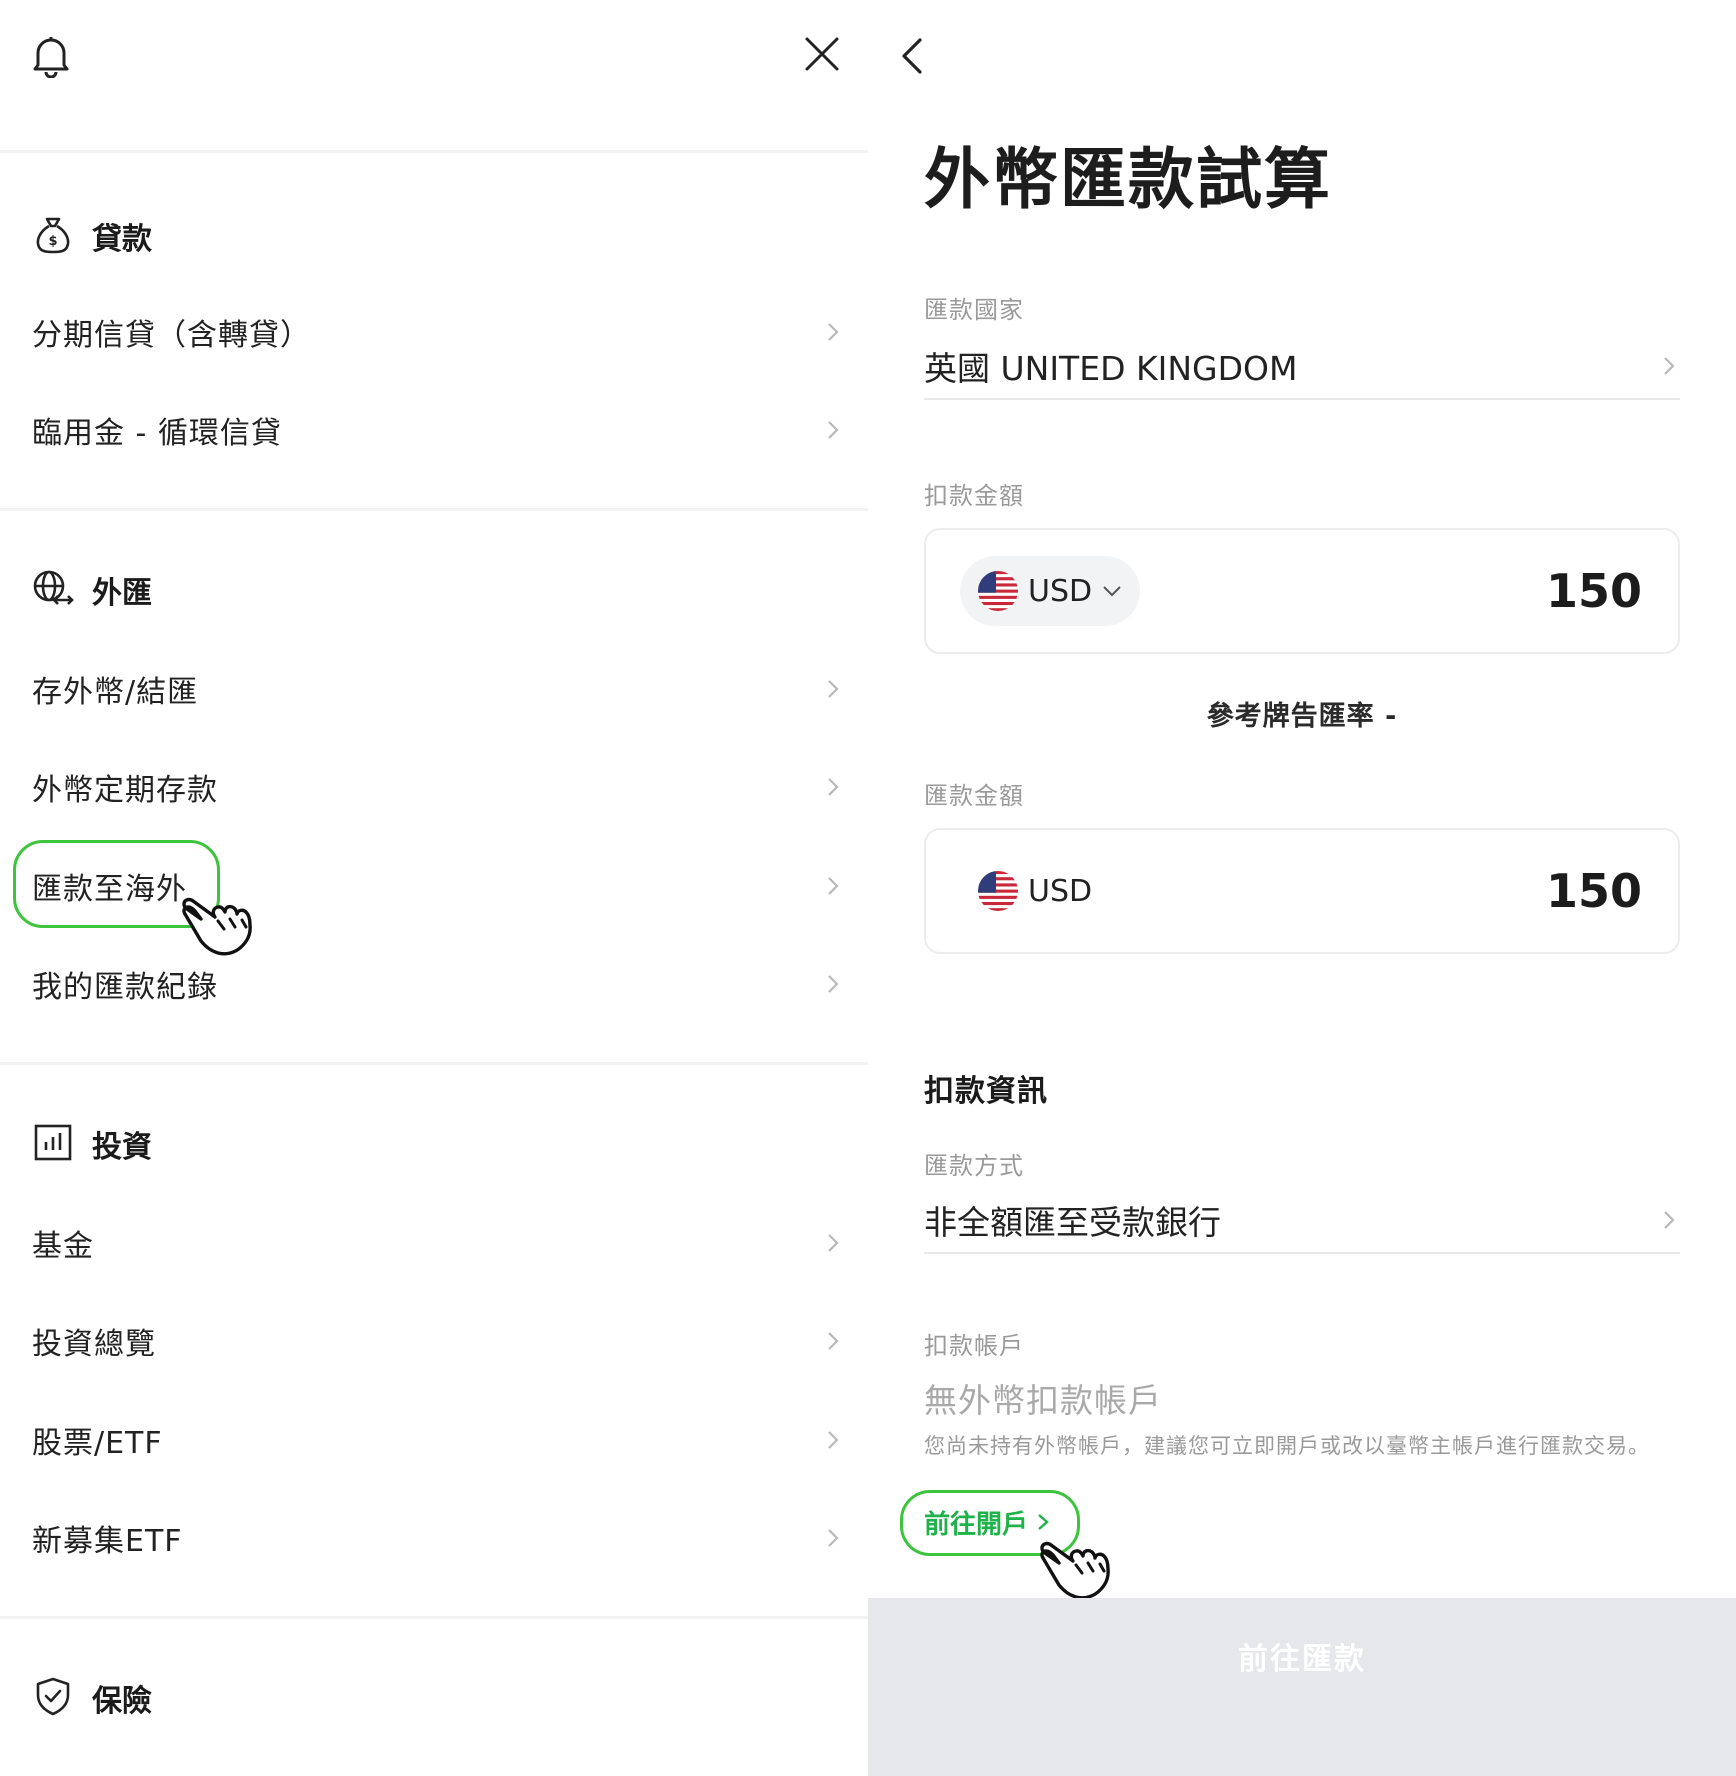  I want to click on section-title: 保險, so click(122, 1701).